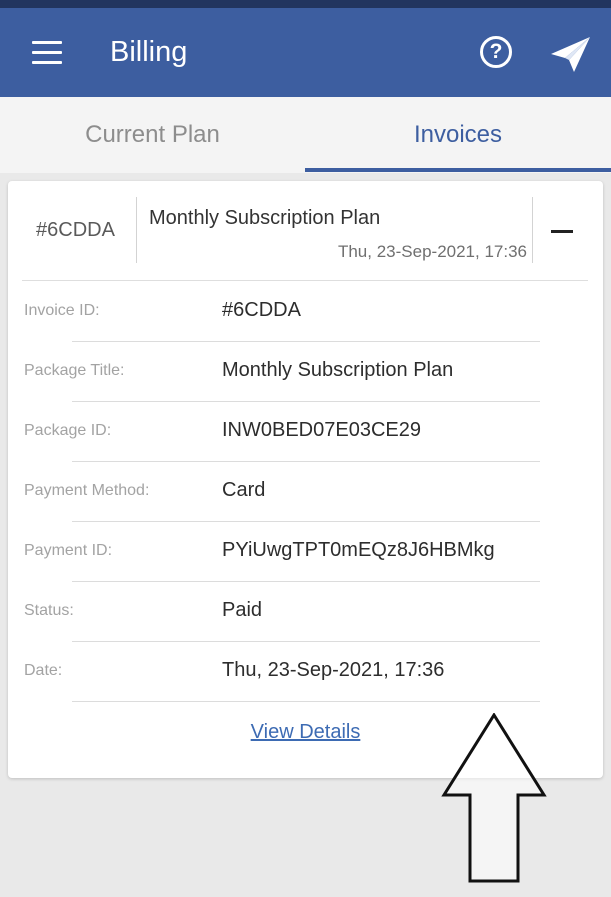 Image resolution: width=611 pixels, height=897 pixels. I want to click on detail-value: Monthly Subscription Plan, so click(338, 370).